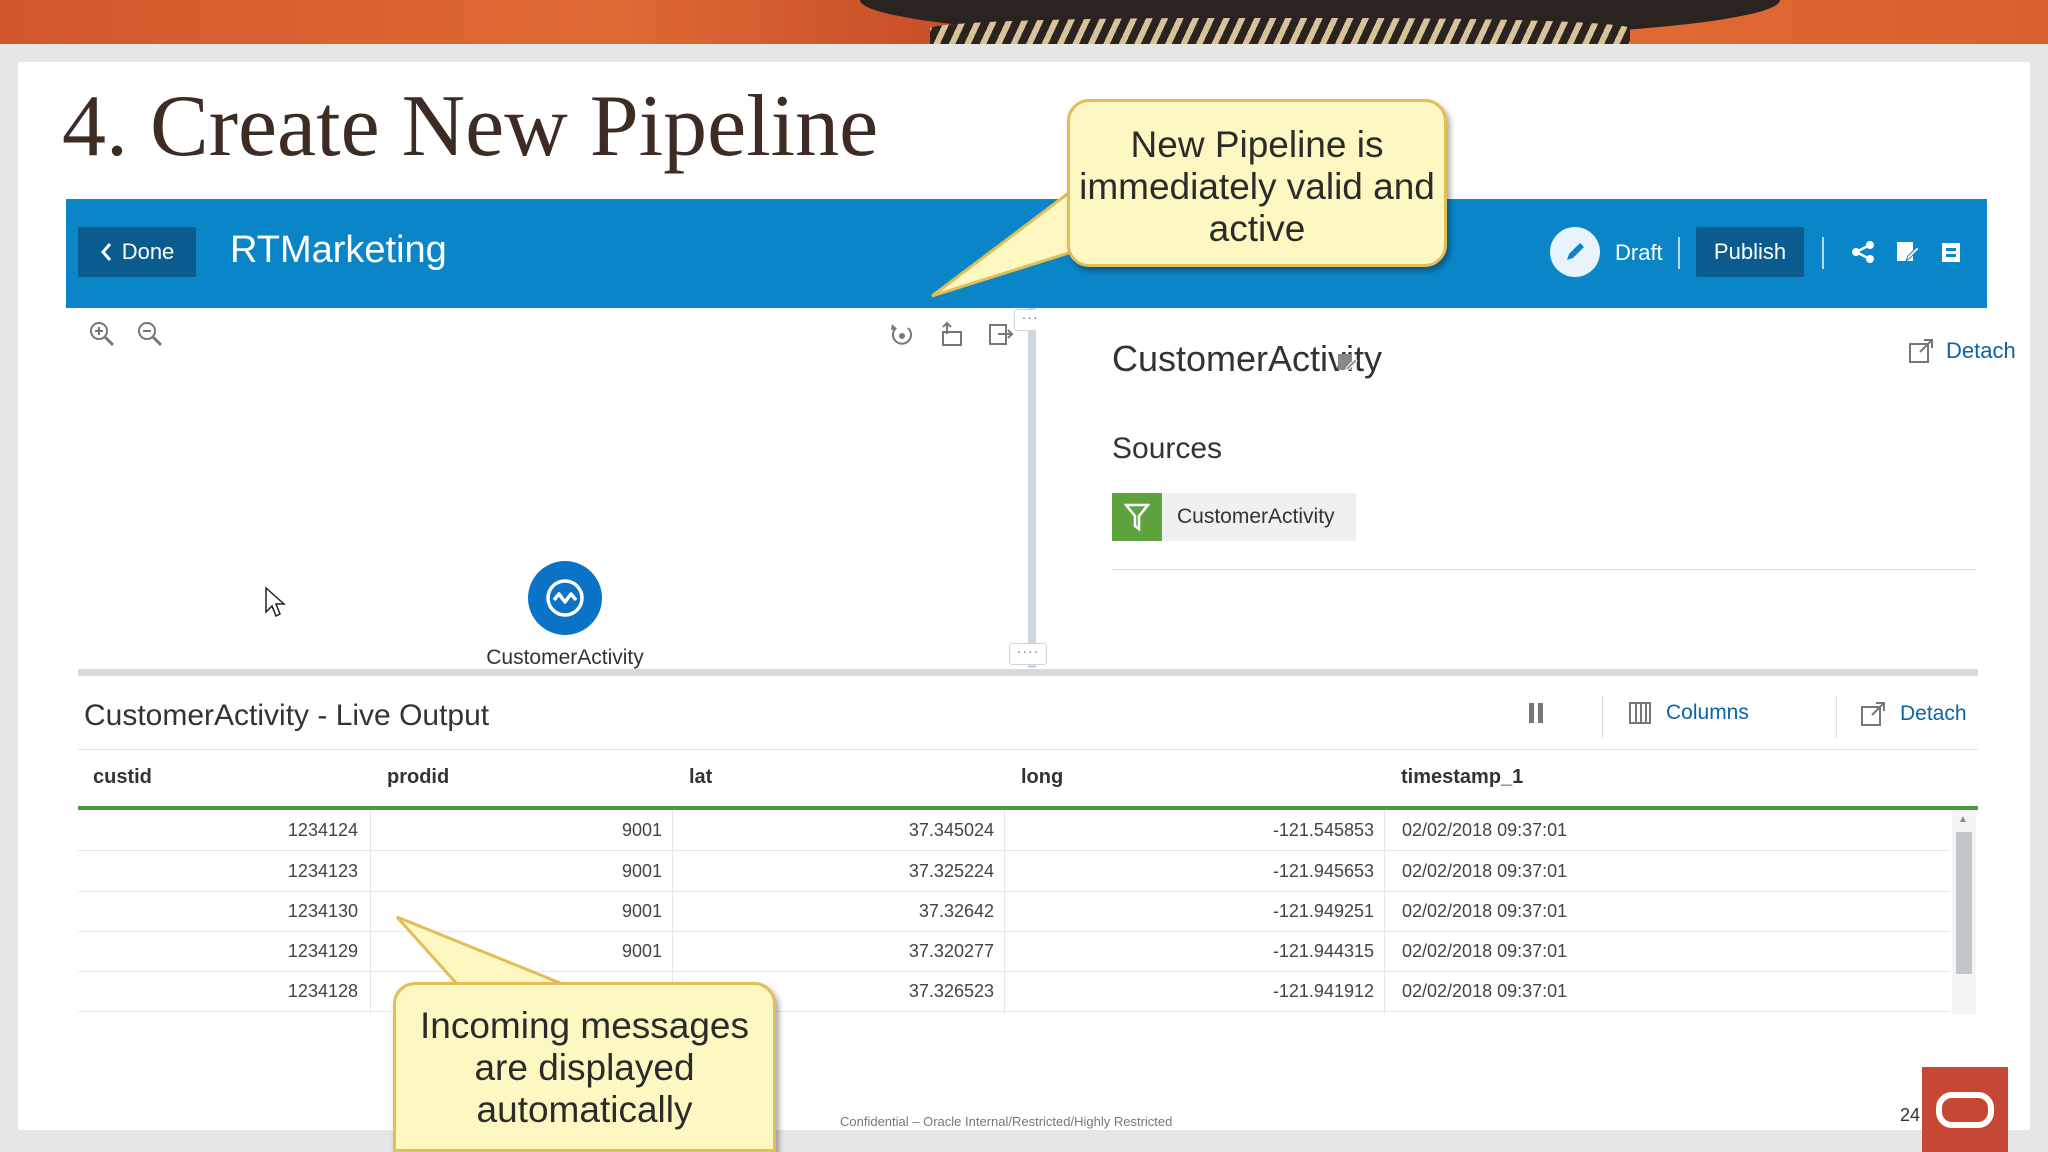 The width and height of the screenshot is (2048, 1152). I want to click on callout-pointer, so click(1005, 244).